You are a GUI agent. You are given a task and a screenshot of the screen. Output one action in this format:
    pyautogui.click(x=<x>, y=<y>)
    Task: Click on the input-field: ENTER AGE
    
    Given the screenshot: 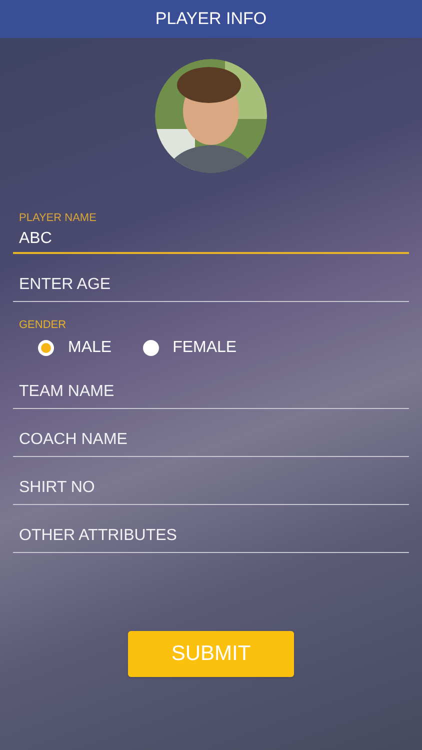 What is the action you would take?
    pyautogui.click(x=211, y=285)
    